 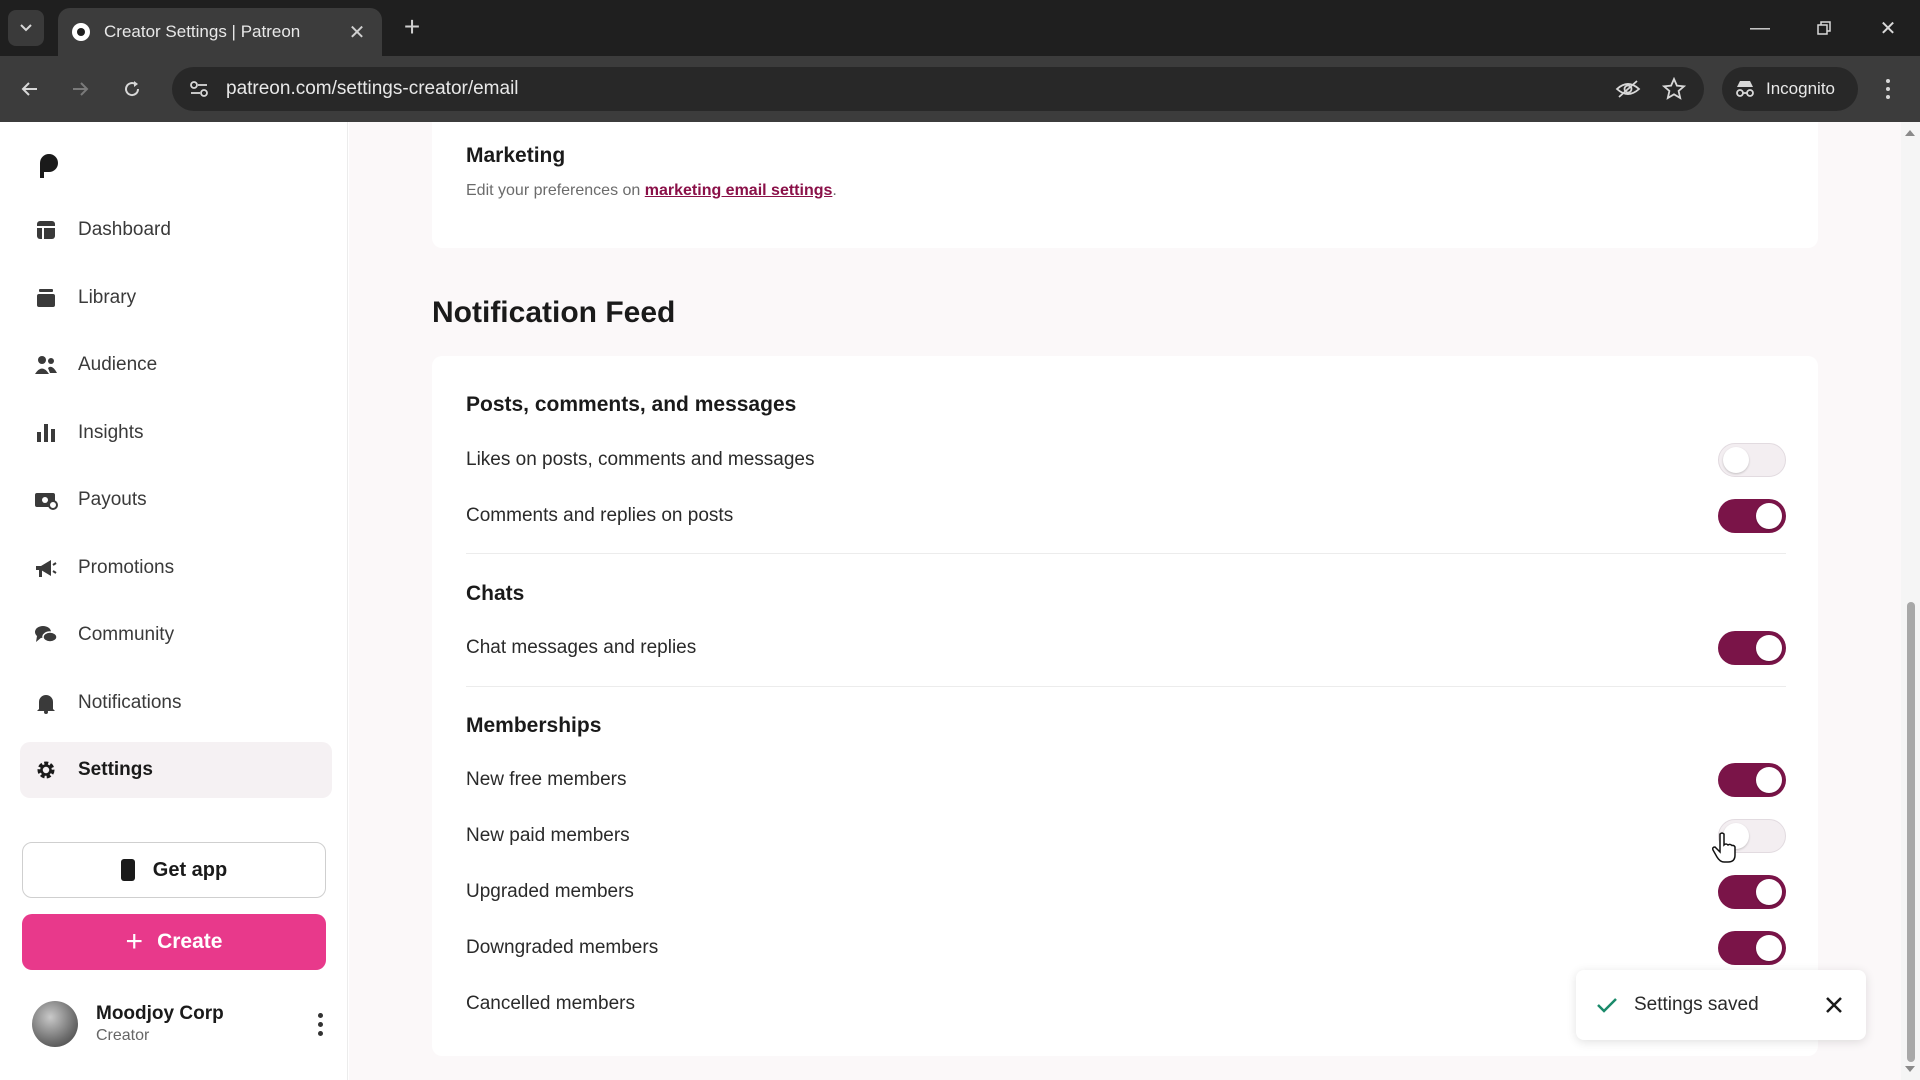 What do you see at coordinates (115, 769) in the screenshot?
I see `sidebar-item-label: Settings` at bounding box center [115, 769].